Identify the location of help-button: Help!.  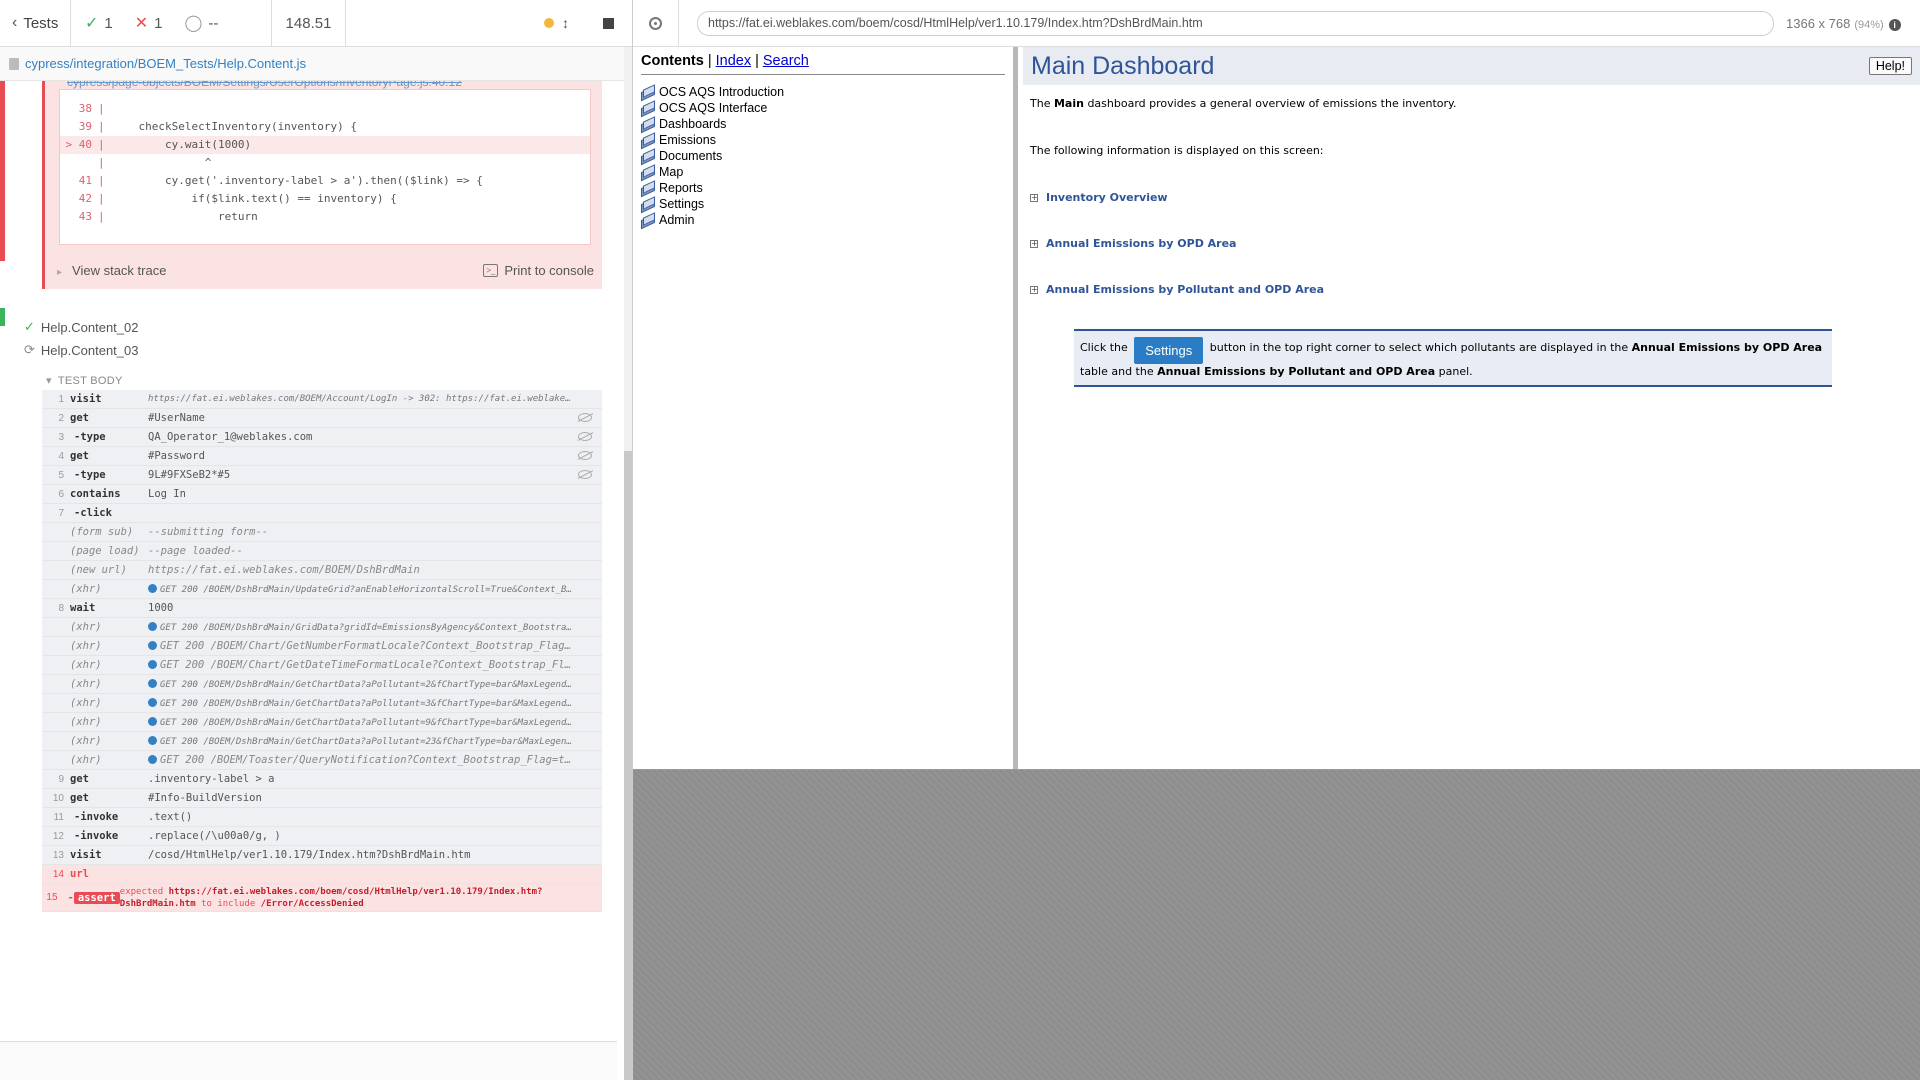
(1890, 66).